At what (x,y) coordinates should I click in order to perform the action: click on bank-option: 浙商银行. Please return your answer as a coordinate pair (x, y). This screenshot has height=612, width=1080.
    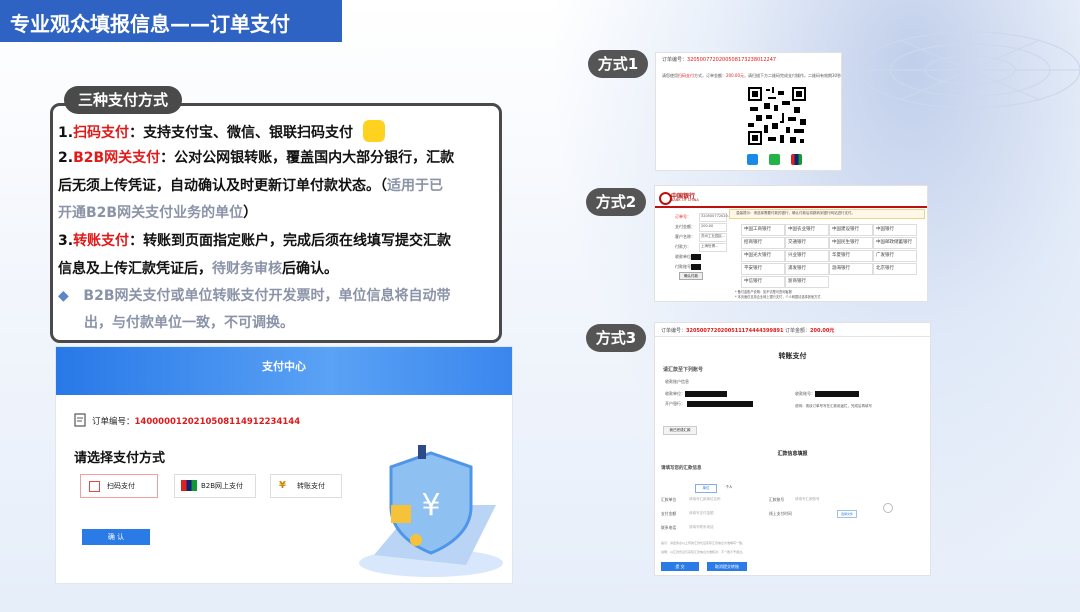
    Looking at the image, I should click on (807, 282).